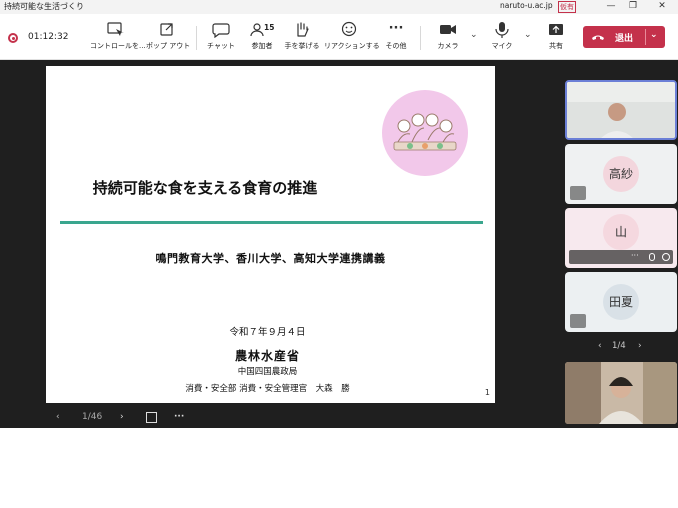 The width and height of the screenshot is (678, 508). I want to click on dining-illustration, so click(425, 133).